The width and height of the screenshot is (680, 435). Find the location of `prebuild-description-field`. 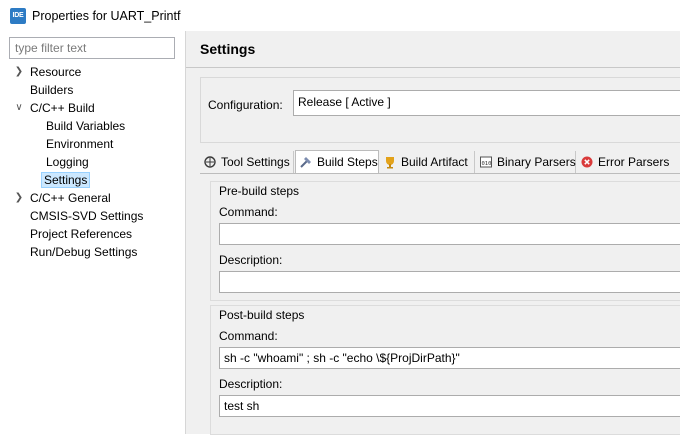

prebuild-description-field is located at coordinates (449, 282).